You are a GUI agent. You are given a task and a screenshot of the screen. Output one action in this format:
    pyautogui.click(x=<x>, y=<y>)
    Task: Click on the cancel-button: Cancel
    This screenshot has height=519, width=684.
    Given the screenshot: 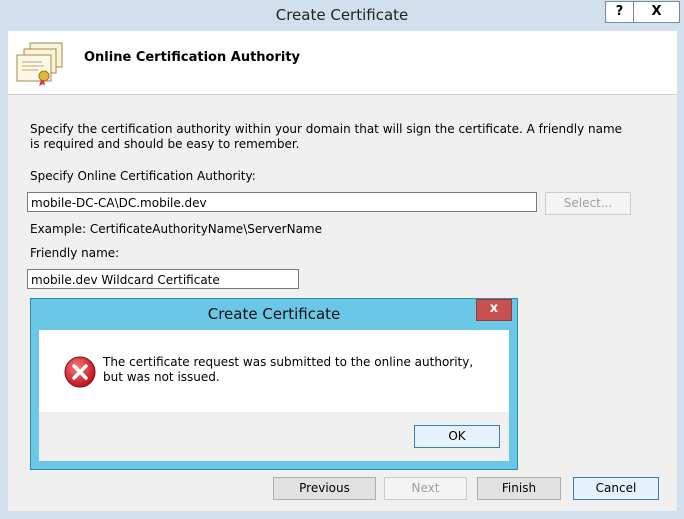 What is the action you would take?
    pyautogui.click(x=616, y=488)
    